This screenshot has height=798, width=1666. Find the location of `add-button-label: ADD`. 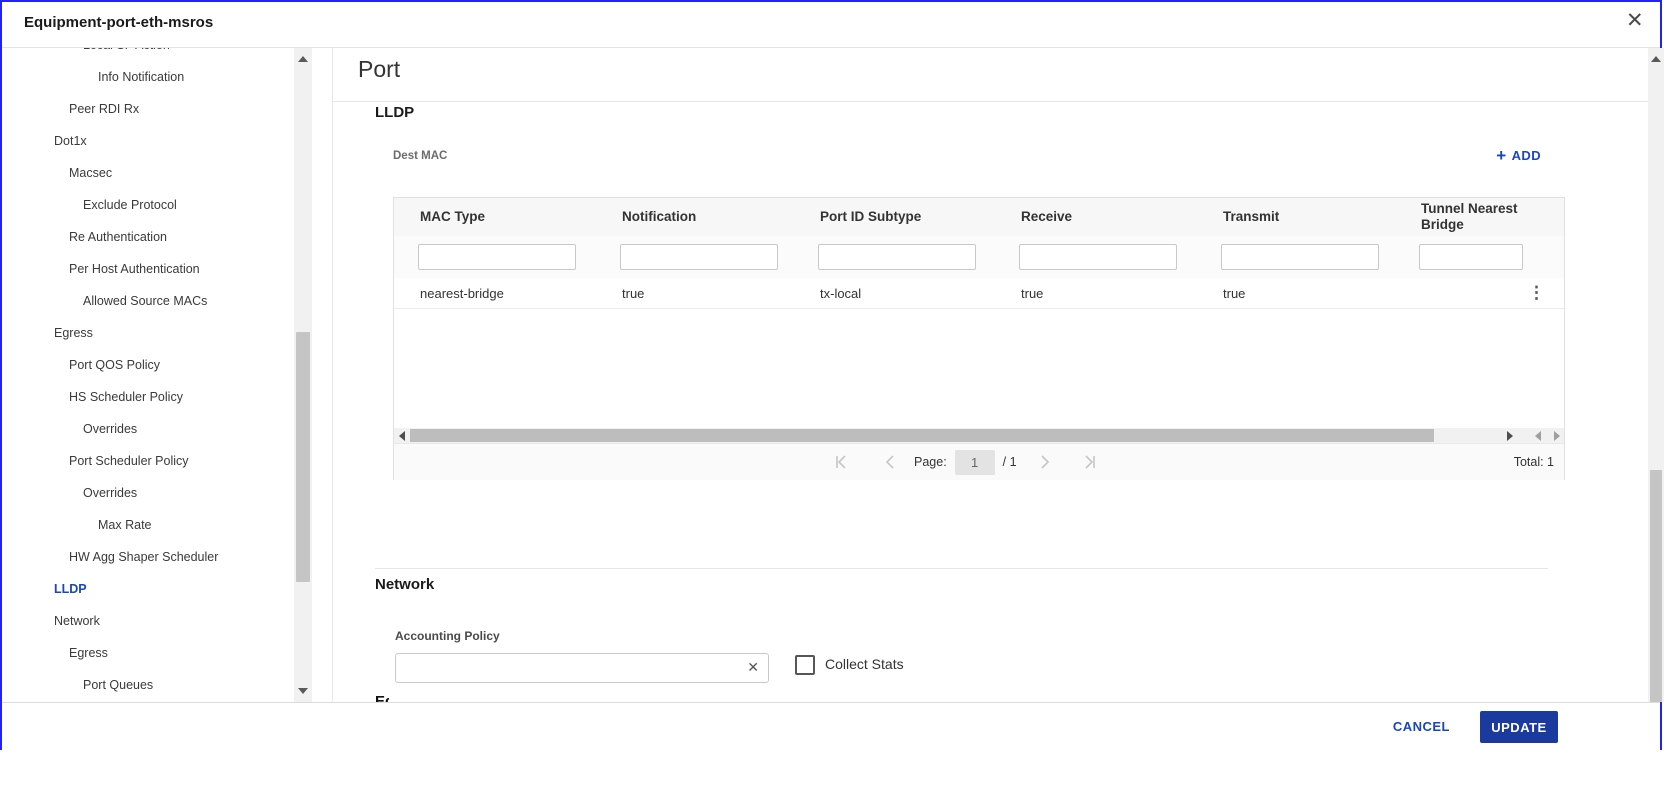

add-button-label: ADD is located at coordinates (1526, 155).